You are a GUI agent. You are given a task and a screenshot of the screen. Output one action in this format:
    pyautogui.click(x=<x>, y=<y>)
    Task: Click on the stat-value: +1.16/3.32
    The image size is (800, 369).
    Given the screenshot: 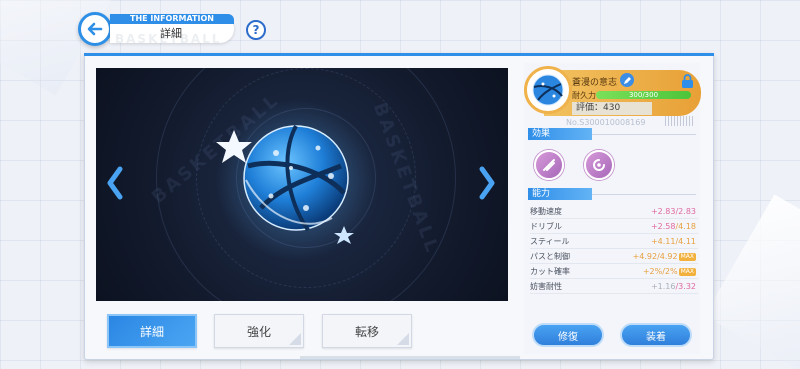 What is the action you would take?
    pyautogui.click(x=673, y=286)
    